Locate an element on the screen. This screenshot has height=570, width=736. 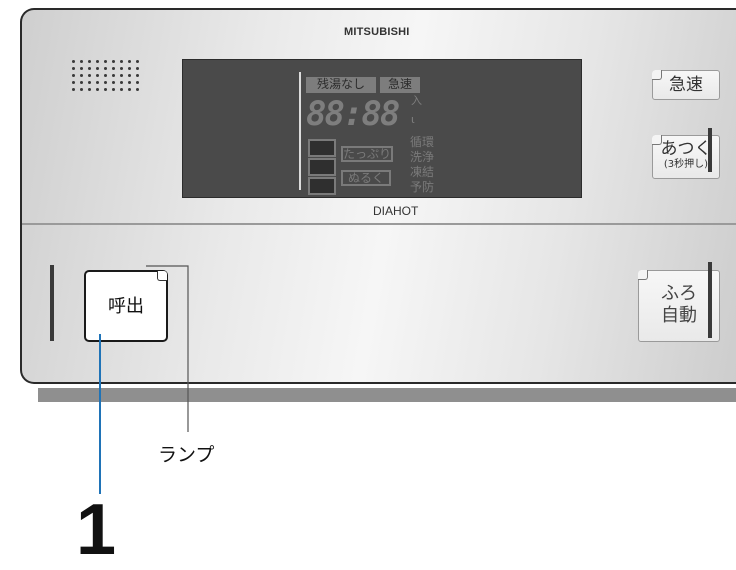
leader-lines is located at coordinates (144, 379).